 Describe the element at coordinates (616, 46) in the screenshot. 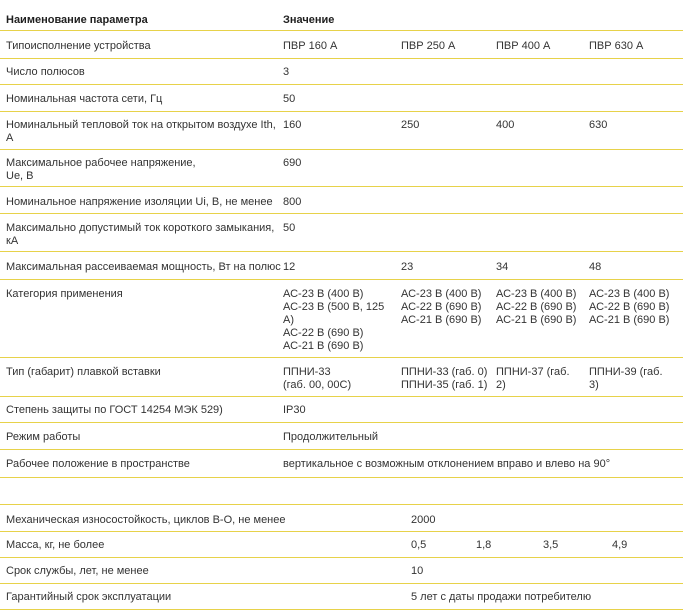

I see `row-value: ПВР 630 А` at that location.